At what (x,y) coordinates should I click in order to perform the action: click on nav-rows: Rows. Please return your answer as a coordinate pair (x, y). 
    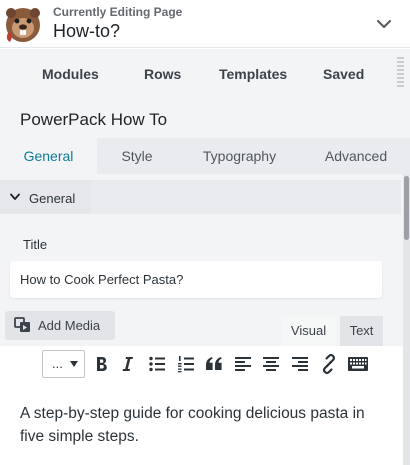
    Looking at the image, I should click on (162, 74).